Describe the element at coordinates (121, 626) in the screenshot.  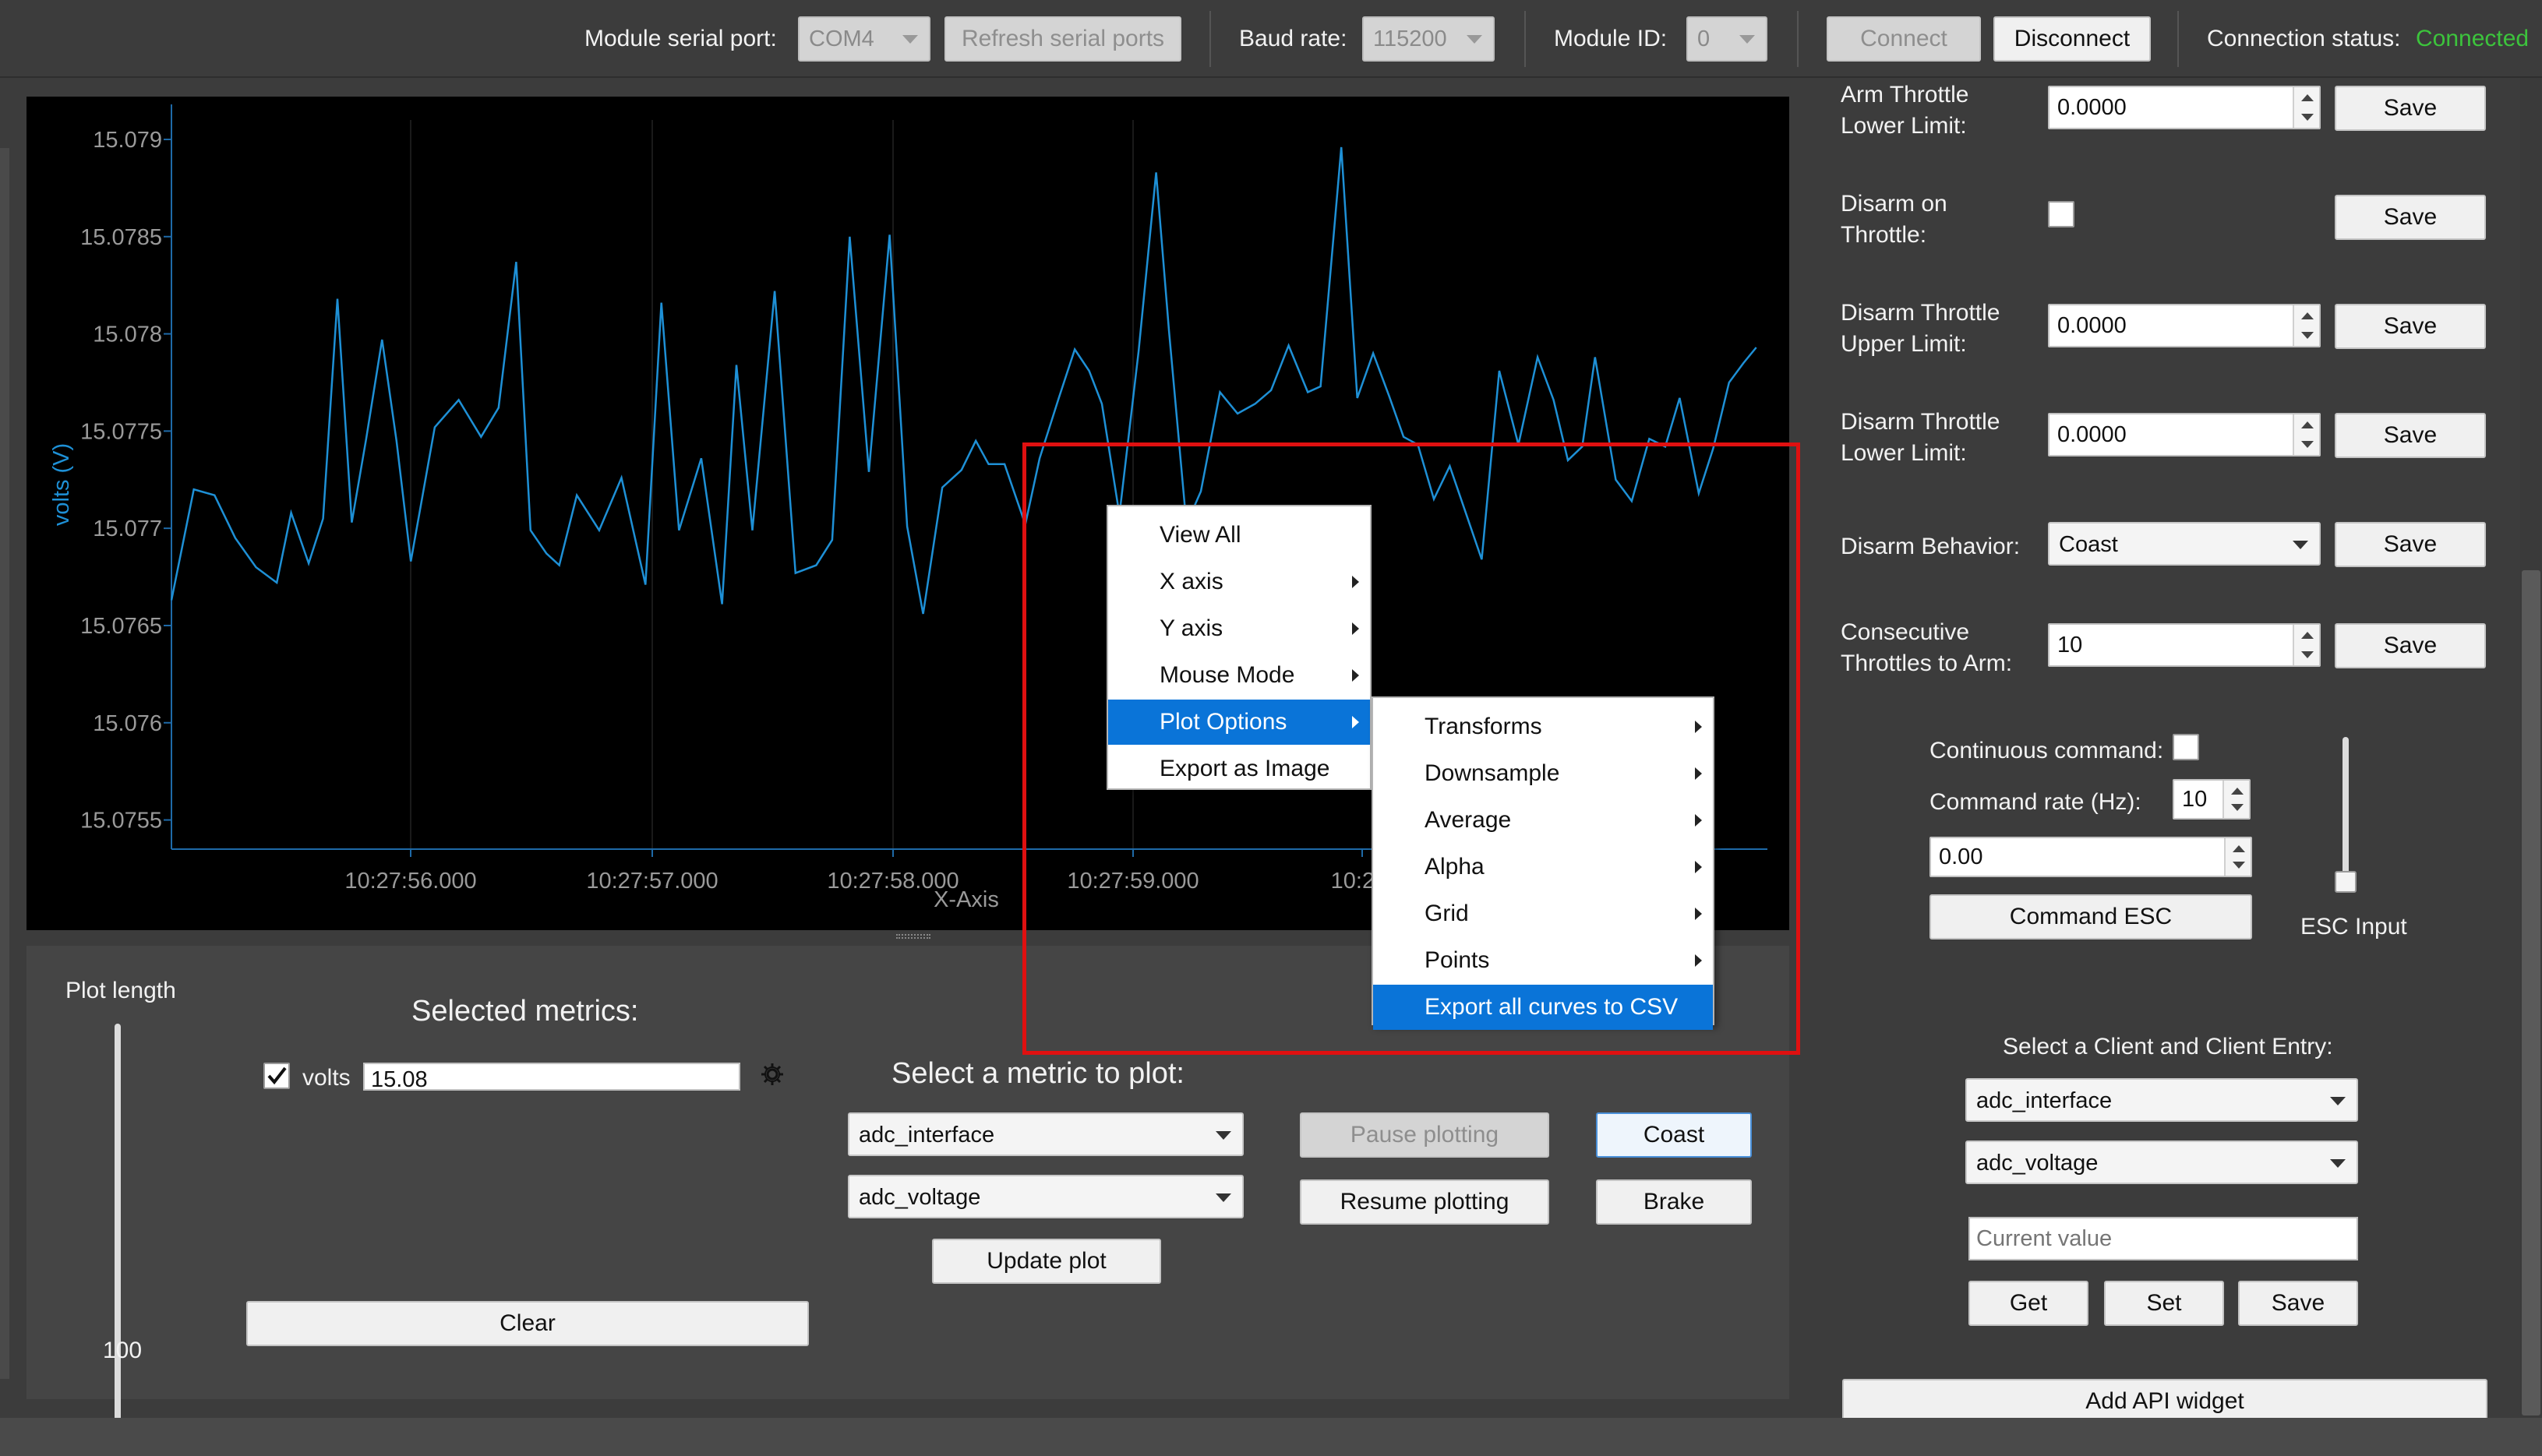
I see `y-tick-label: 15.0765` at that location.